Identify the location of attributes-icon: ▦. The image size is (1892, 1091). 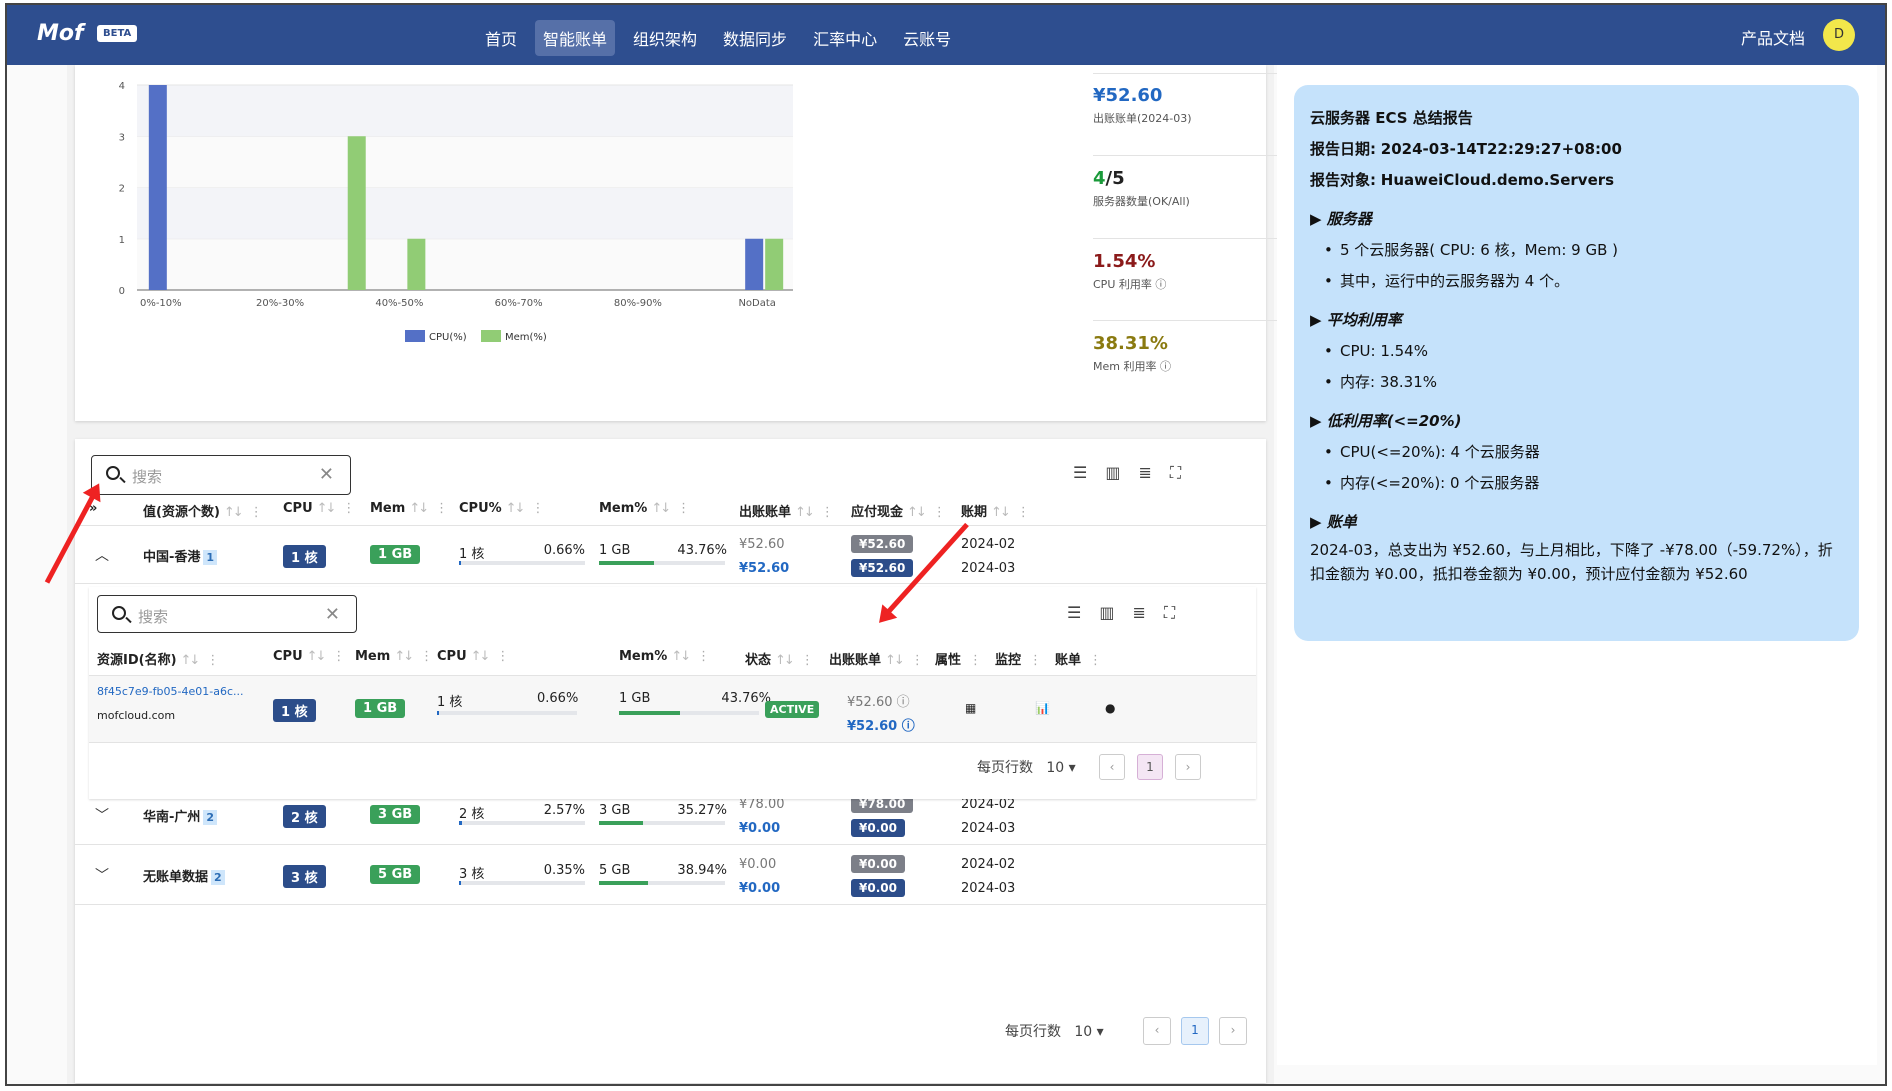
(970, 708).